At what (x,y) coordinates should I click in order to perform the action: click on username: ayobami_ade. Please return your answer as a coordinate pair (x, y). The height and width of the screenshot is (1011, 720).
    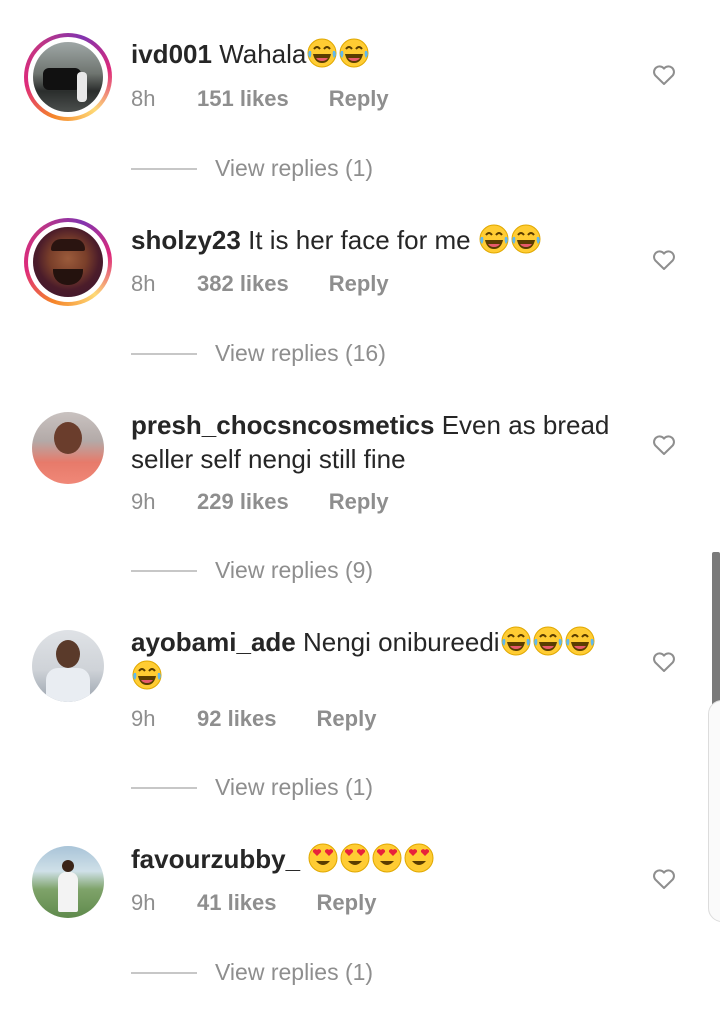
    Looking at the image, I should click on (213, 642).